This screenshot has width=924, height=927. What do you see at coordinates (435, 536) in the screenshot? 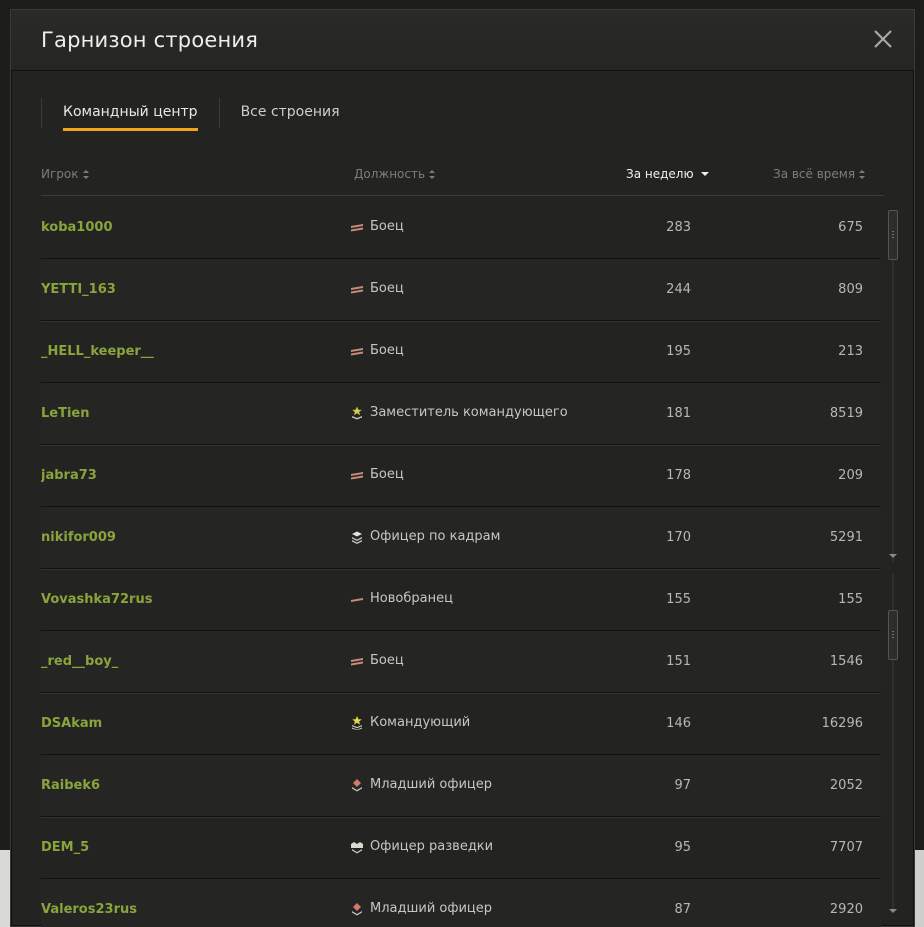
I see `role-label: Офицер по кадрам` at bounding box center [435, 536].